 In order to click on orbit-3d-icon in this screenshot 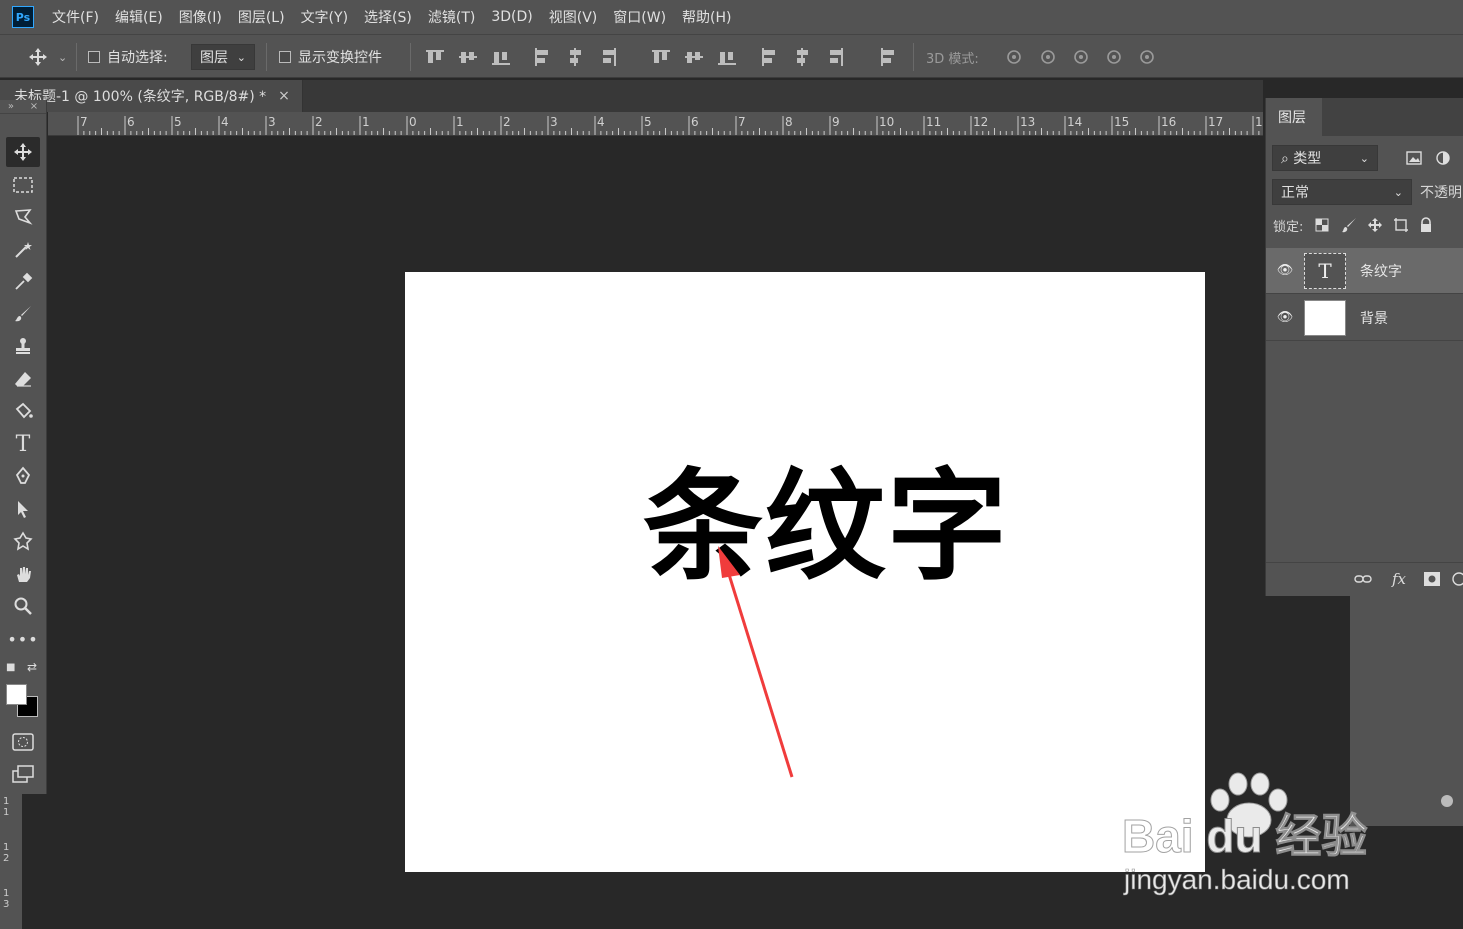, I will do `click(1014, 57)`.